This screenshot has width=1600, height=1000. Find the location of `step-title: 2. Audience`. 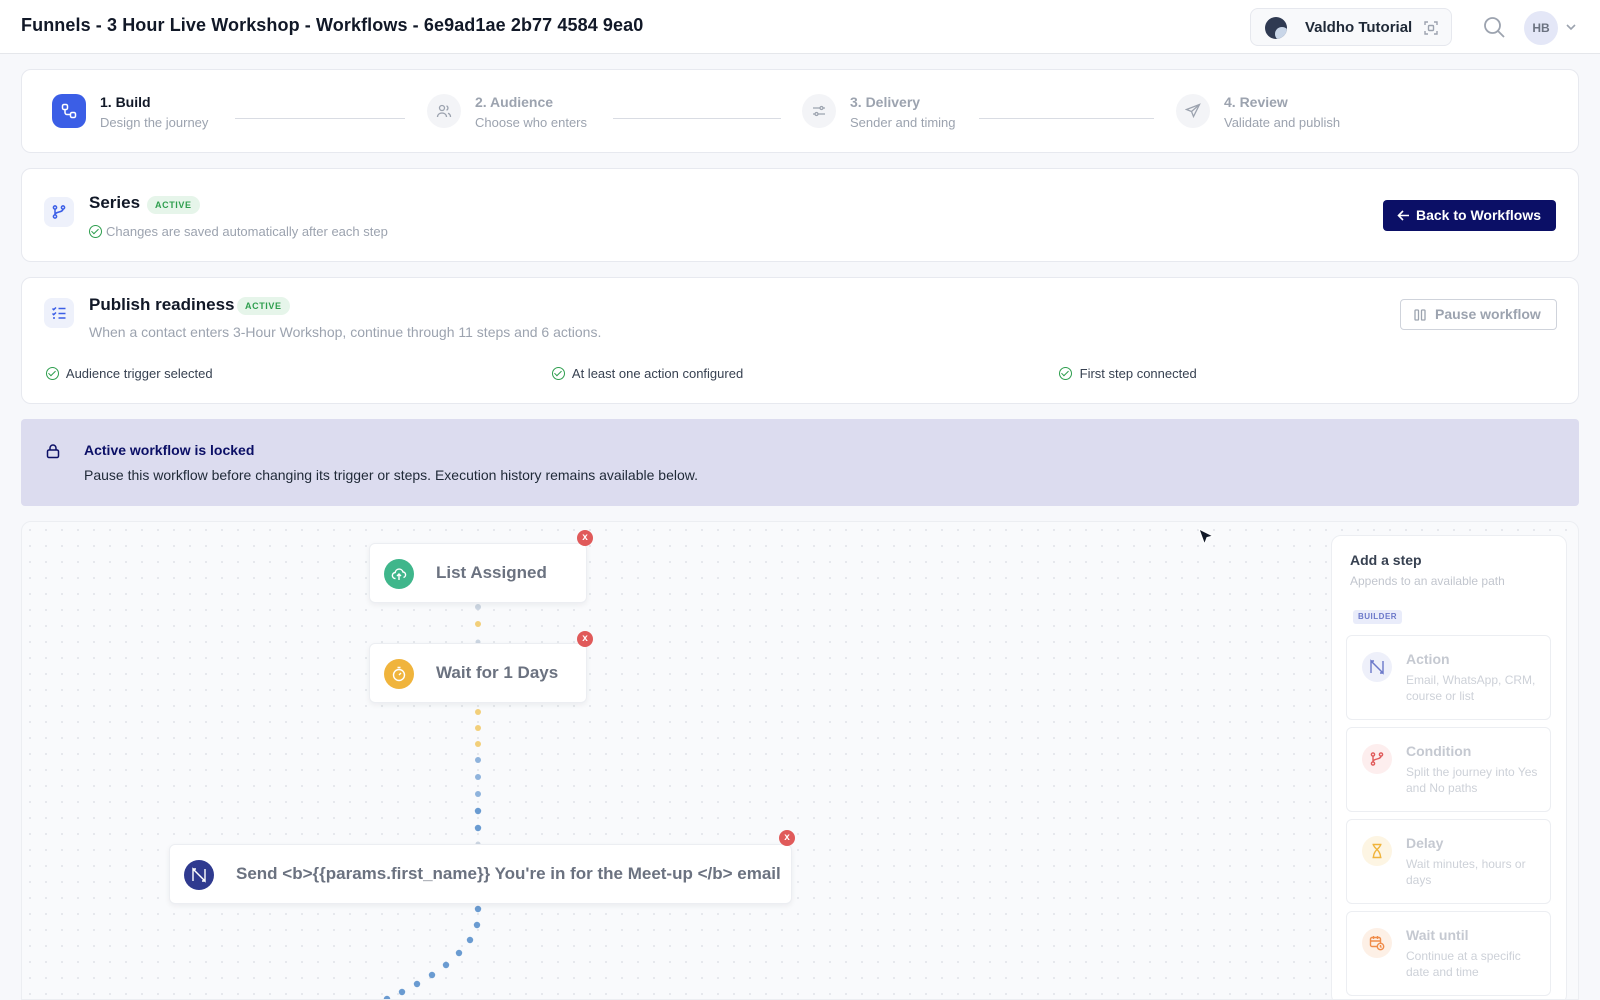

step-title: 2. Audience is located at coordinates (514, 102).